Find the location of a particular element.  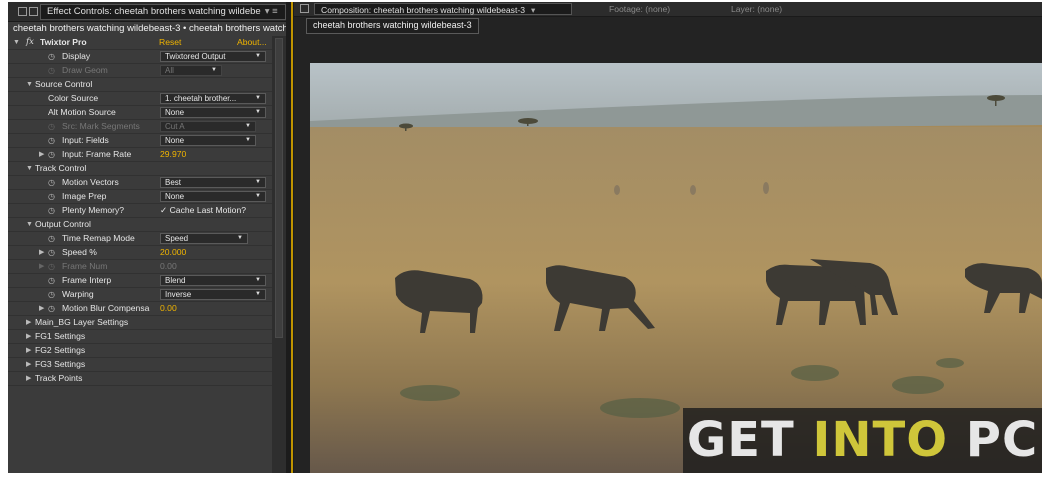

property-row-frame-interp: ◷ Frame Interp Blend ▼ is located at coordinates (140, 281).